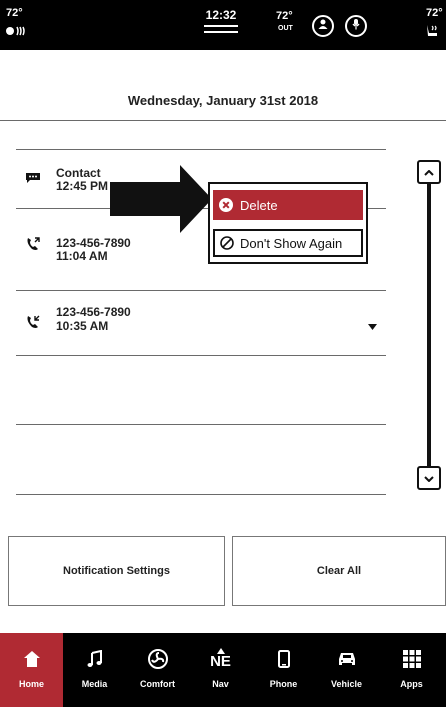 The width and height of the screenshot is (446, 707). I want to click on clock: 12:32, so click(221, 15).